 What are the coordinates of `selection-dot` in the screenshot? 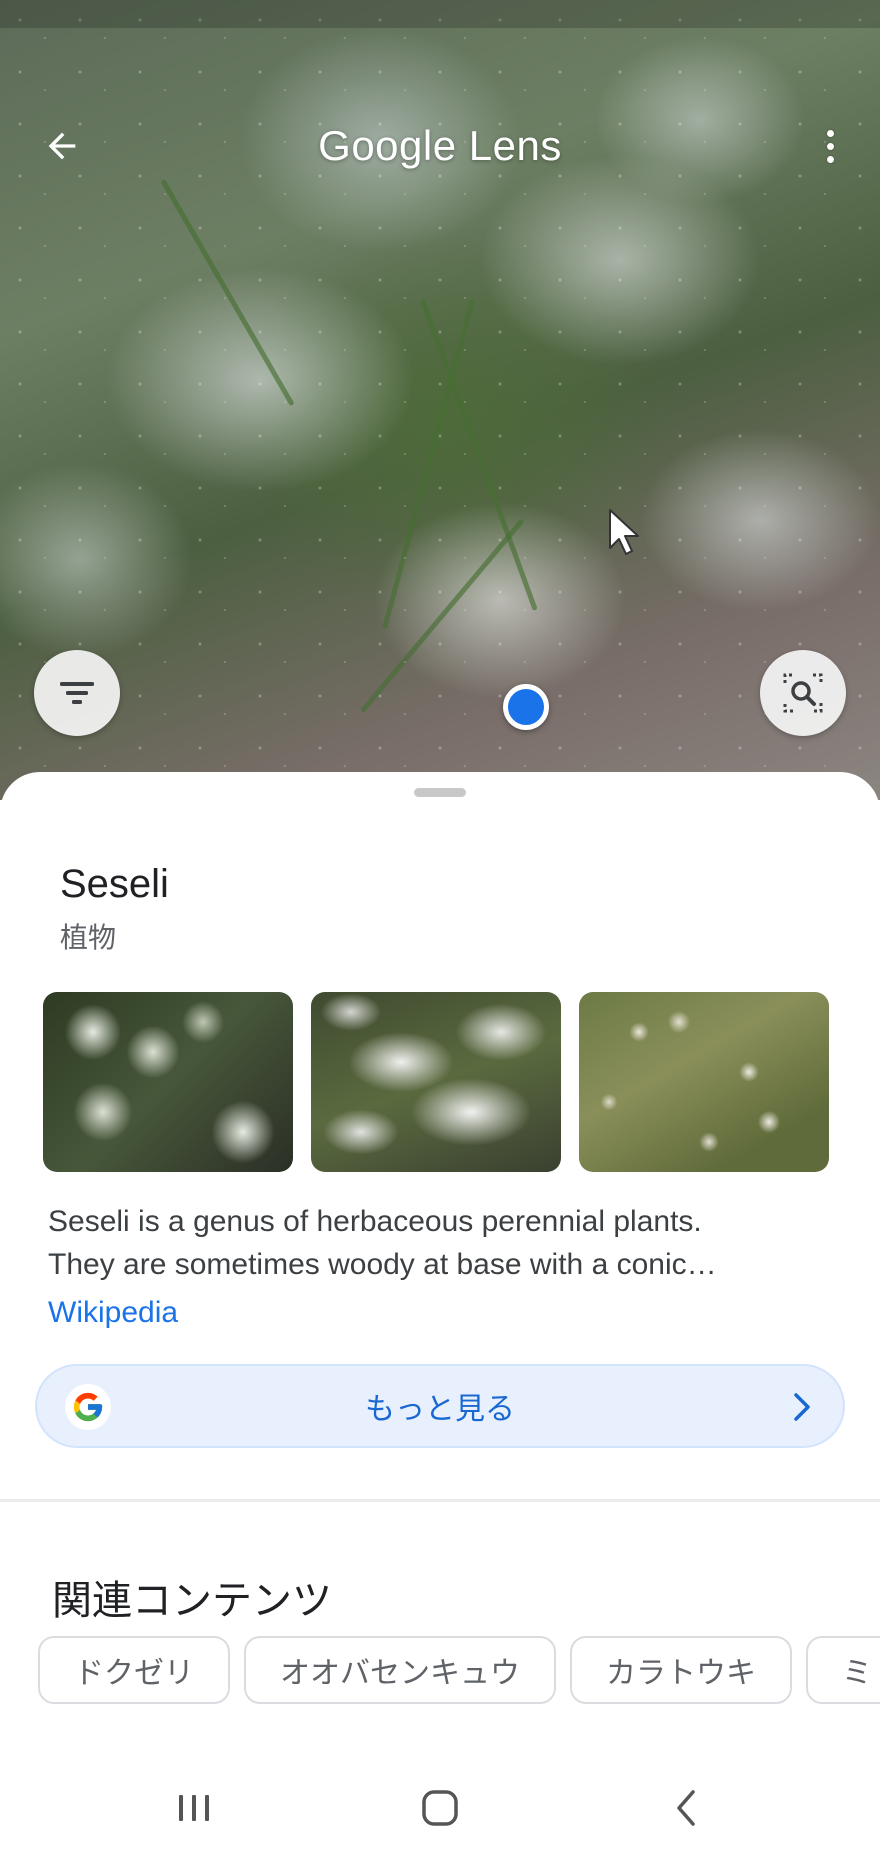 It's located at (526, 707).